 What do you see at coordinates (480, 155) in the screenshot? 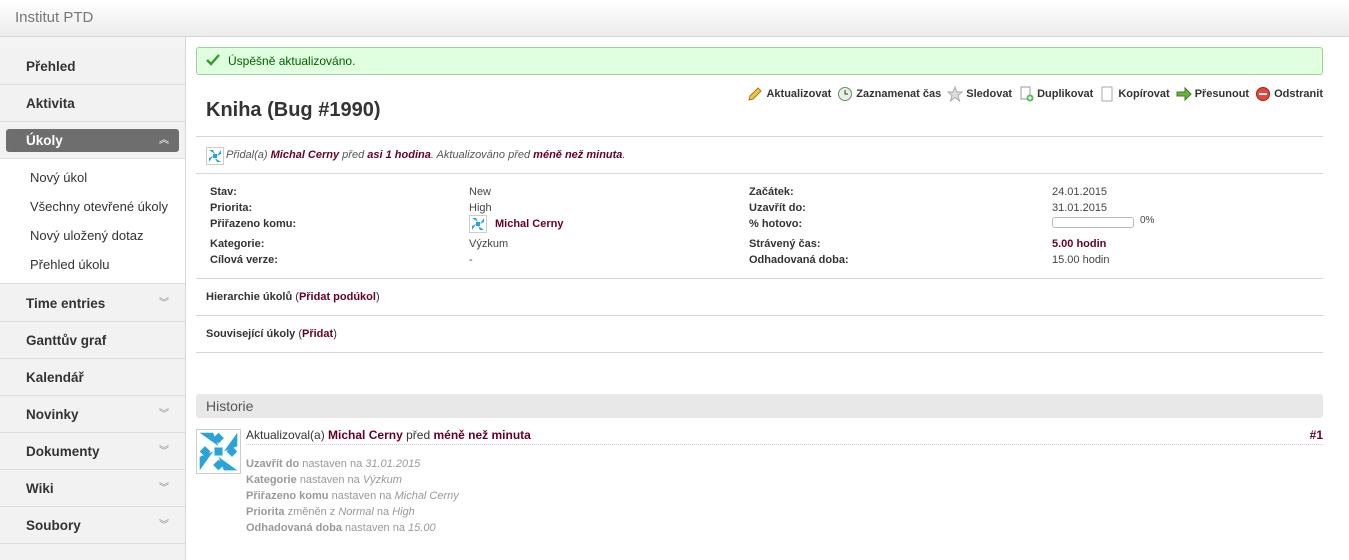
I see `updated-prefix: . Aktualizováno před` at bounding box center [480, 155].